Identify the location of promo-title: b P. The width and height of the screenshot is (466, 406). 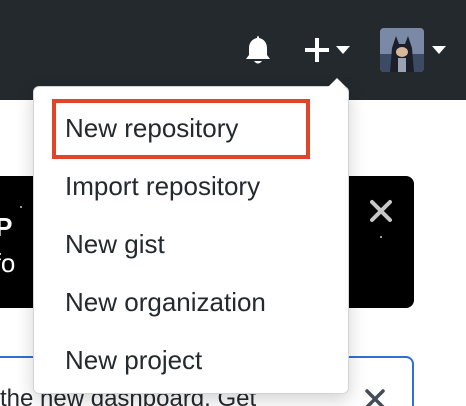
(6, 227).